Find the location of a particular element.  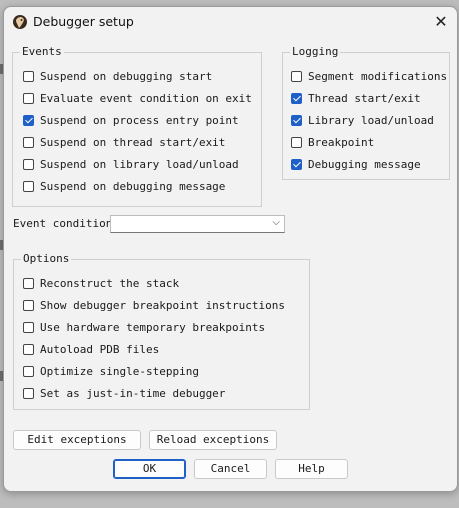

options-item-just-in-time-debugger: Set as just-in-time debugger is located at coordinates (124, 393).